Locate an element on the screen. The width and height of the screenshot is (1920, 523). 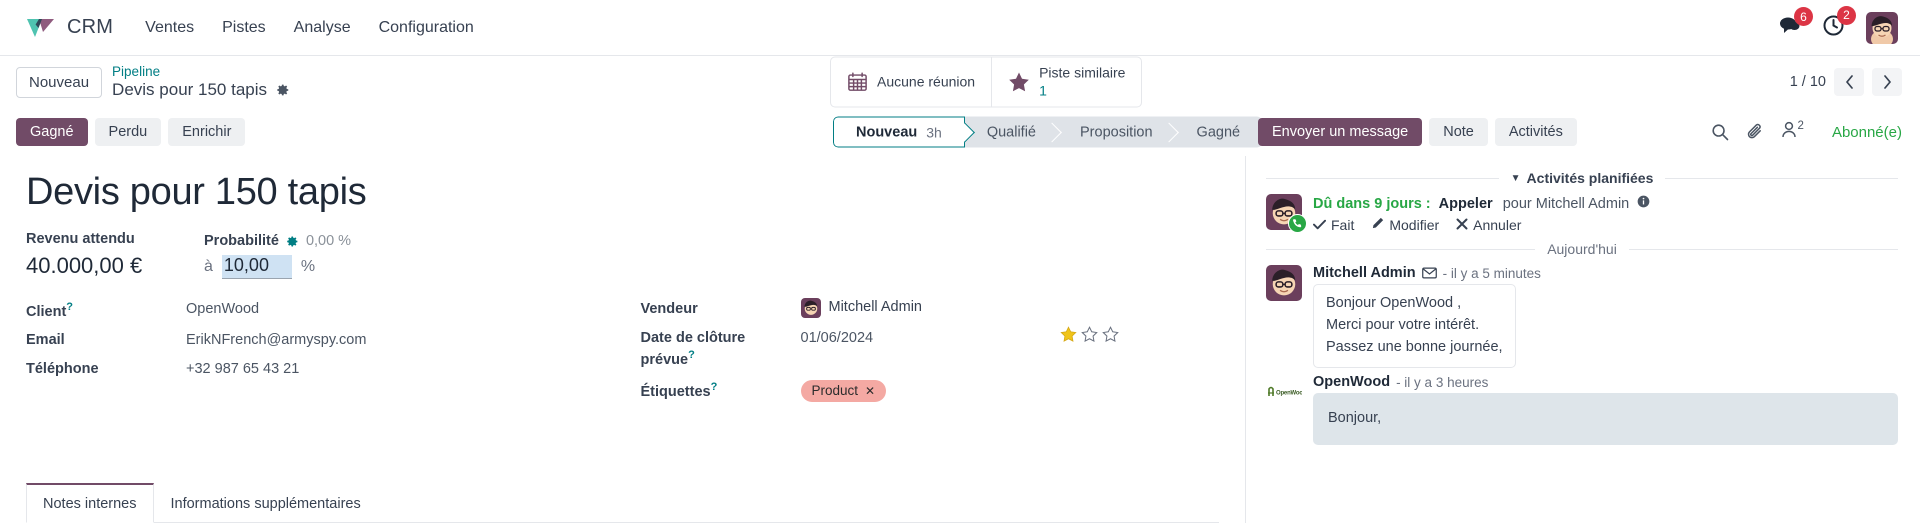
control-panel-breadcrumb-row: Nouveau Pipeline Devis pour 150 tapis Au is located at coordinates (960, 82).